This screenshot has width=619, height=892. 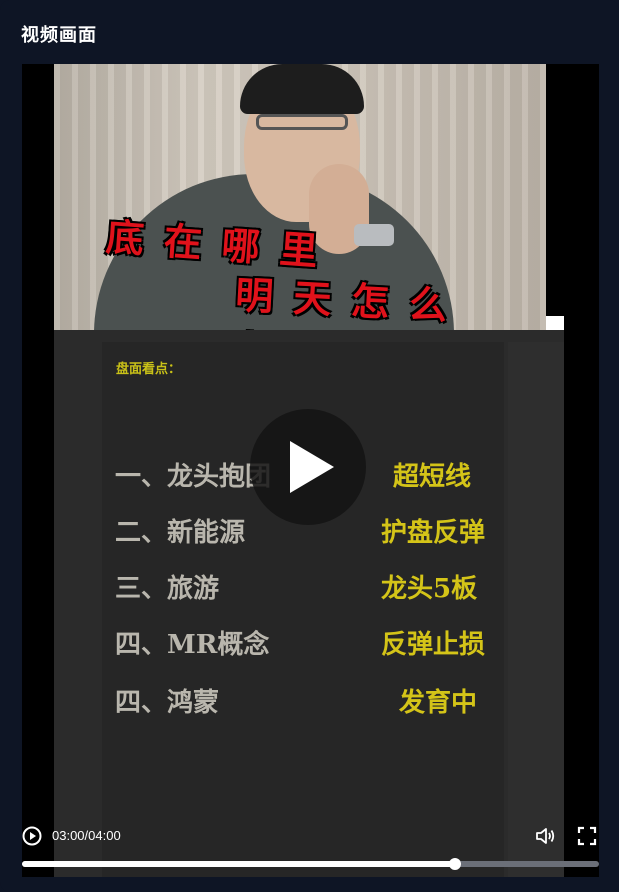 What do you see at coordinates (429, 589) in the screenshot?
I see `row-value: 龙头5板` at bounding box center [429, 589].